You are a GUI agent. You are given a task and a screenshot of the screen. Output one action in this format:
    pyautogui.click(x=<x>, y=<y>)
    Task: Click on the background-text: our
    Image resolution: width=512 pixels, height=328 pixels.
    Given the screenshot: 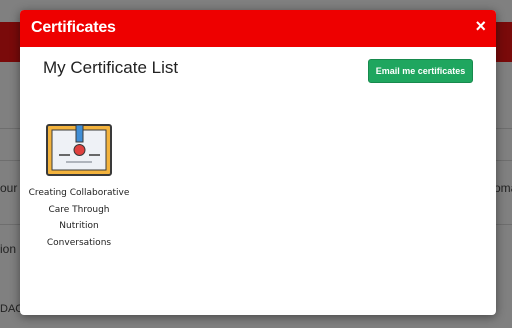 What is the action you would take?
    pyautogui.click(x=9, y=188)
    